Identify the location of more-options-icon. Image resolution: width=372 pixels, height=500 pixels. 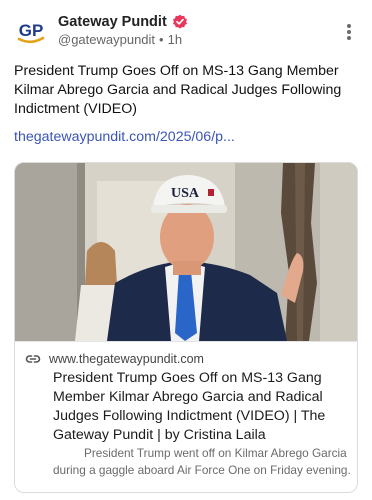
(349, 32).